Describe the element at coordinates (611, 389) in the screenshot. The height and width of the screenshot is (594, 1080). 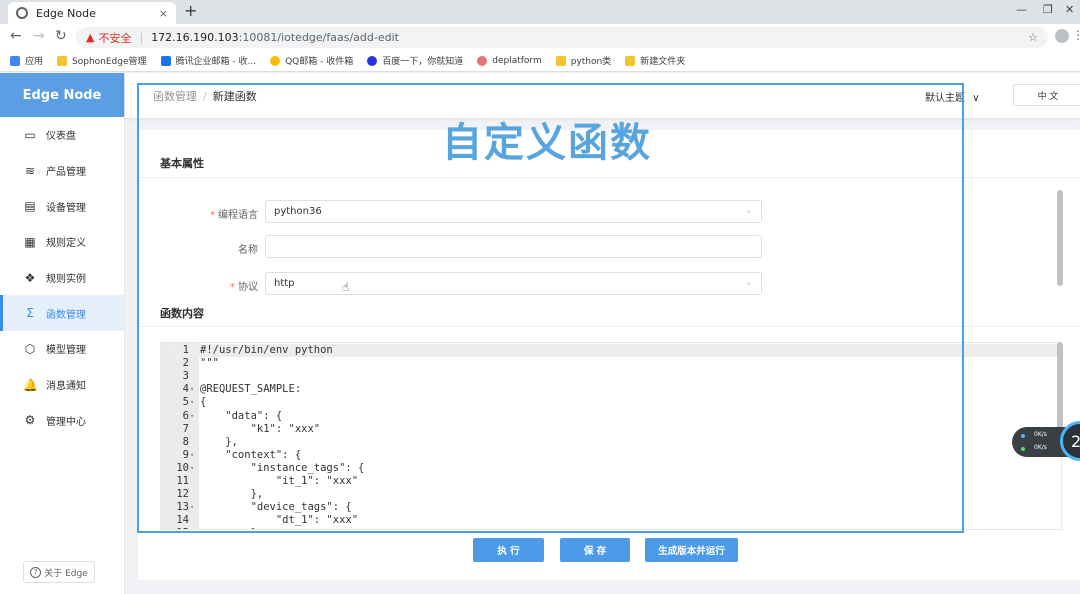
I see `code-line: 4 ▾ @REQUEST_SAMPLE:` at that location.